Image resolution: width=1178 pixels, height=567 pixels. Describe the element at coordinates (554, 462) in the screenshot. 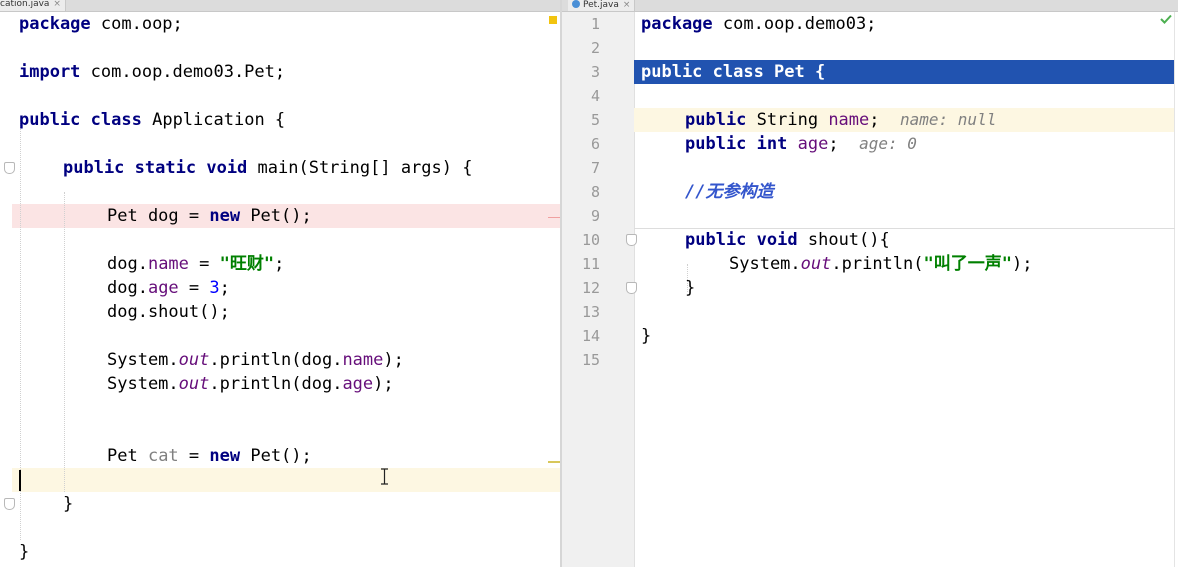

I see `scroll-marker` at that location.